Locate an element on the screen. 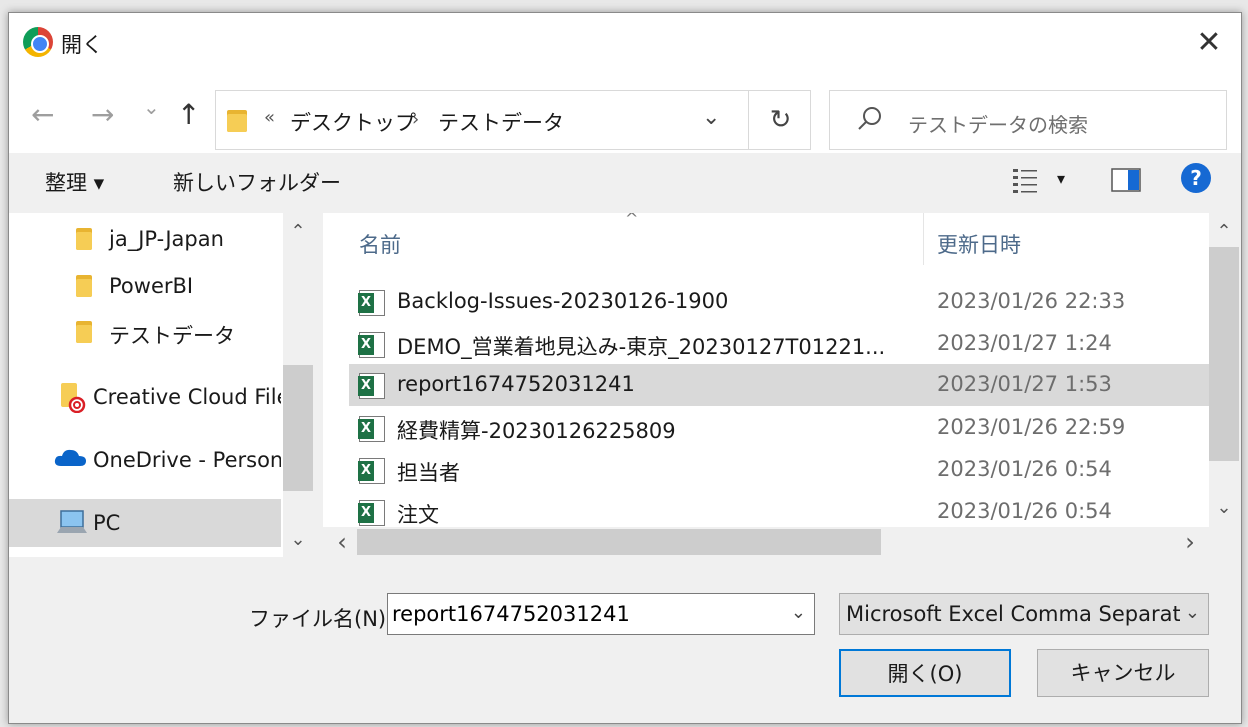  column-divider is located at coordinates (923, 239).